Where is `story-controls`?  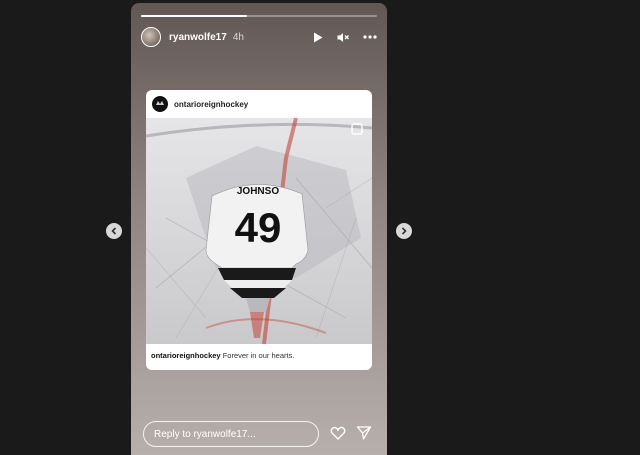
story-controls is located at coordinates (345, 37).